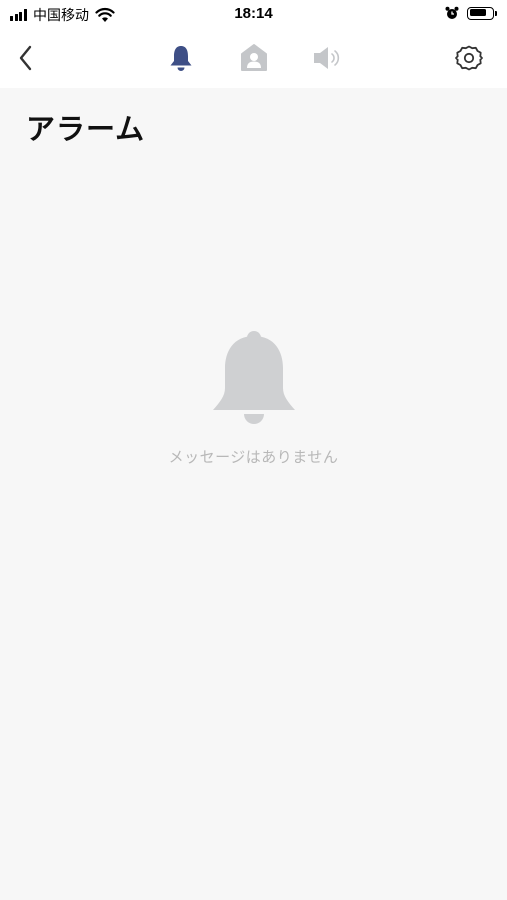 The image size is (507, 900). I want to click on gear-icon, so click(469, 58).